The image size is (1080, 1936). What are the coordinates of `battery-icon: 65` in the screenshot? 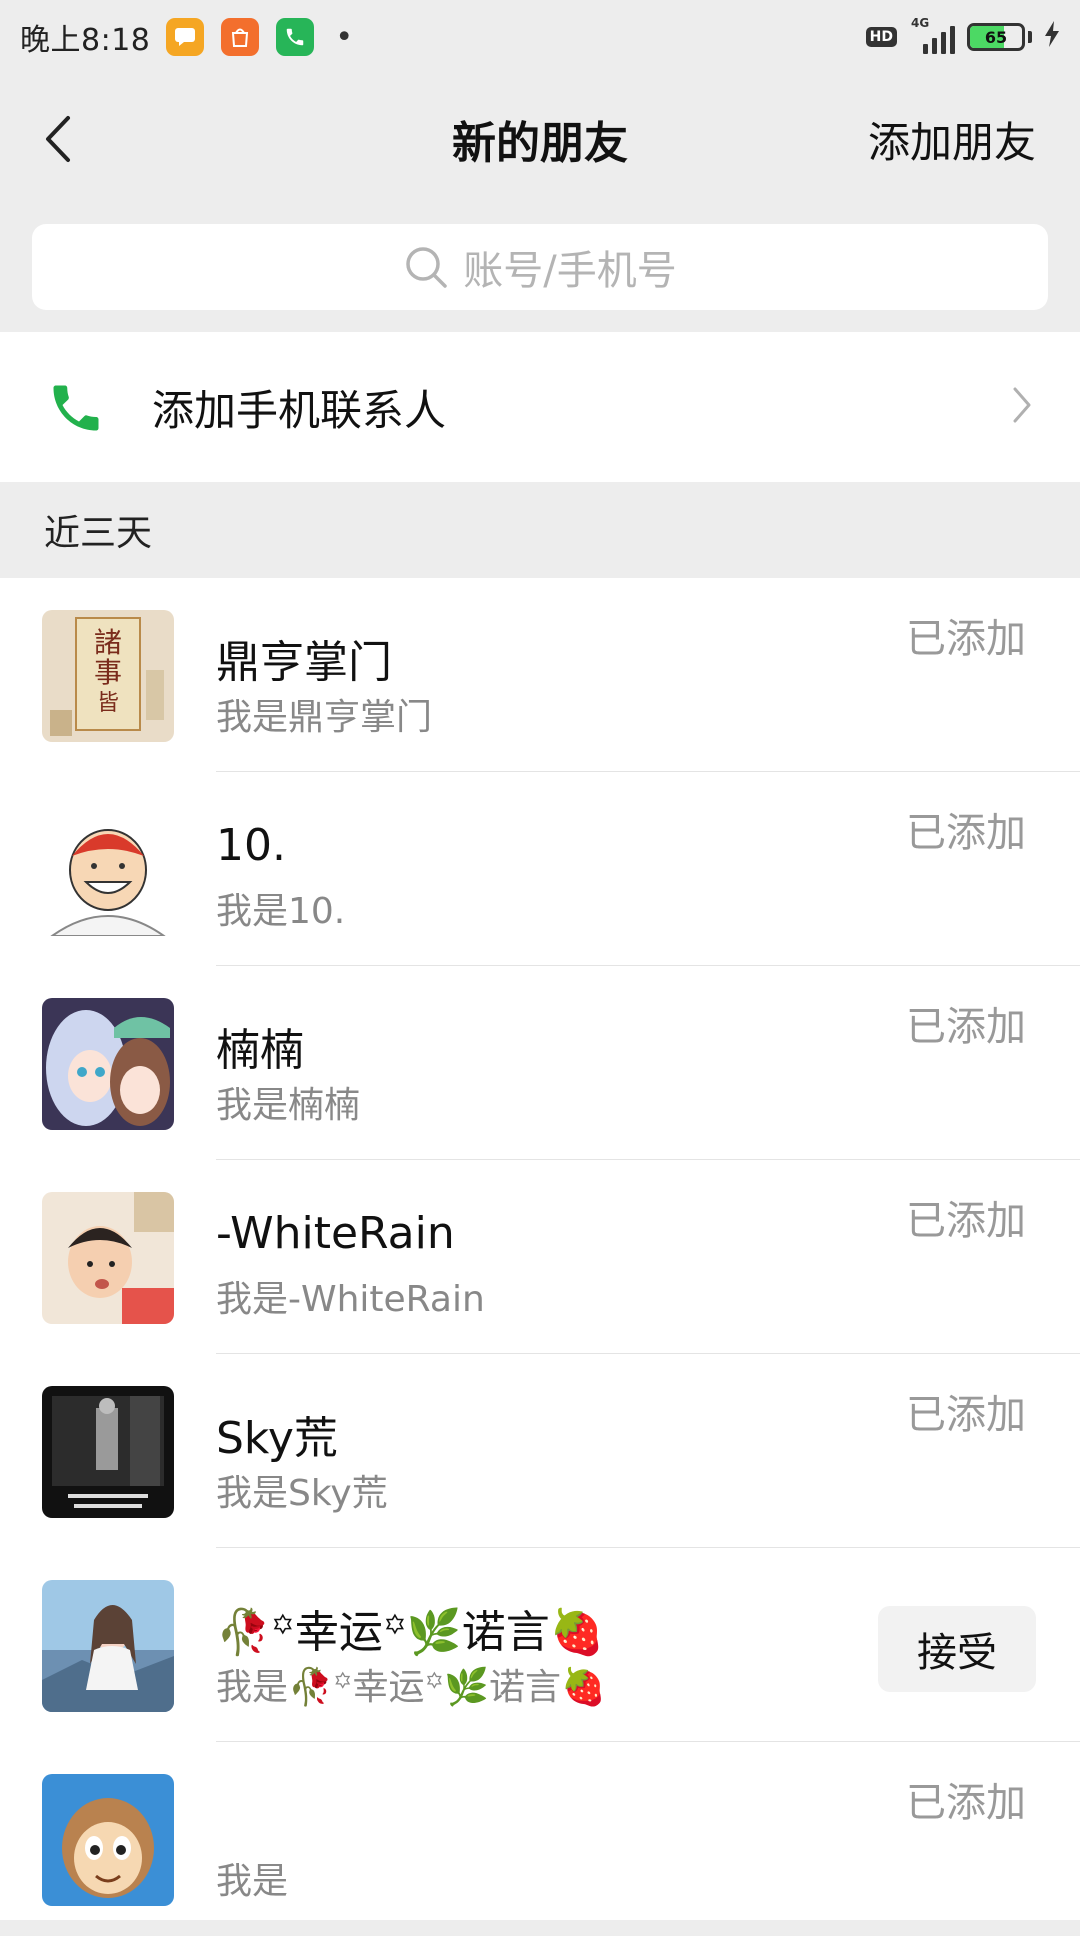 It's located at (996, 37).